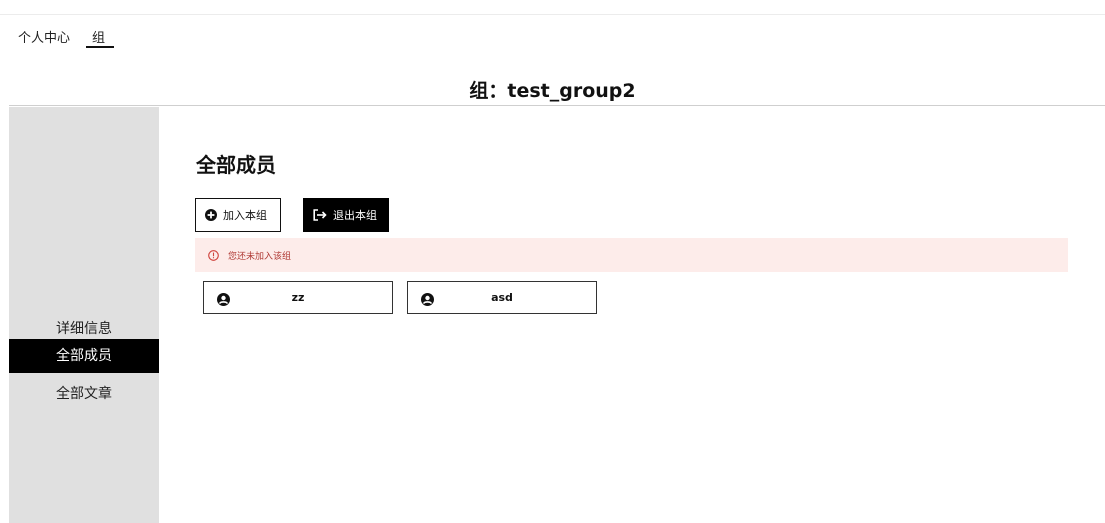  What do you see at coordinates (236, 165) in the screenshot?
I see `section-title: 全部成员` at bounding box center [236, 165].